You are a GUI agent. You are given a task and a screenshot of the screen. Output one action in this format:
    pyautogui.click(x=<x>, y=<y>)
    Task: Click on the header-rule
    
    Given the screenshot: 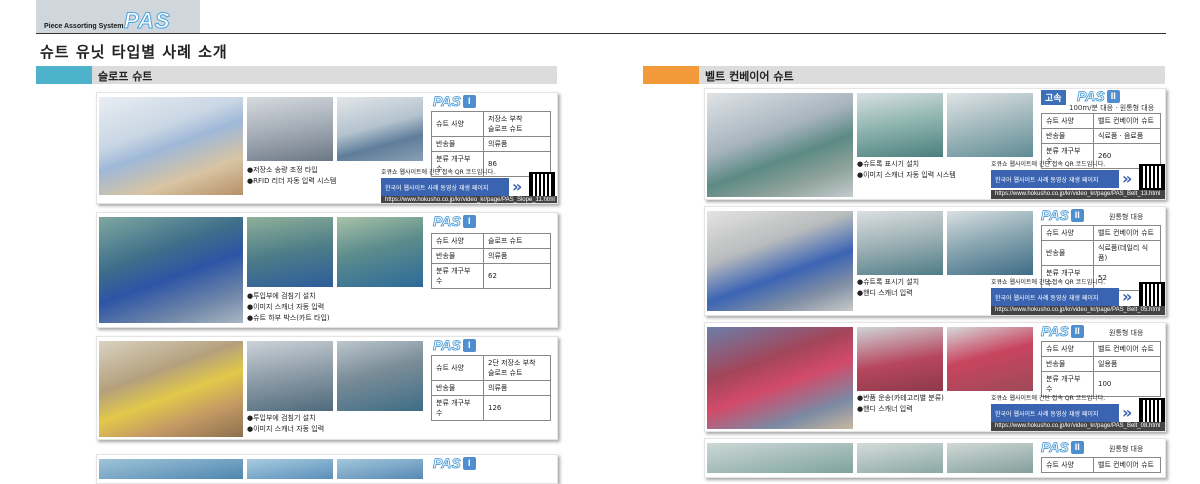 What is the action you would take?
    pyautogui.click(x=601, y=33)
    